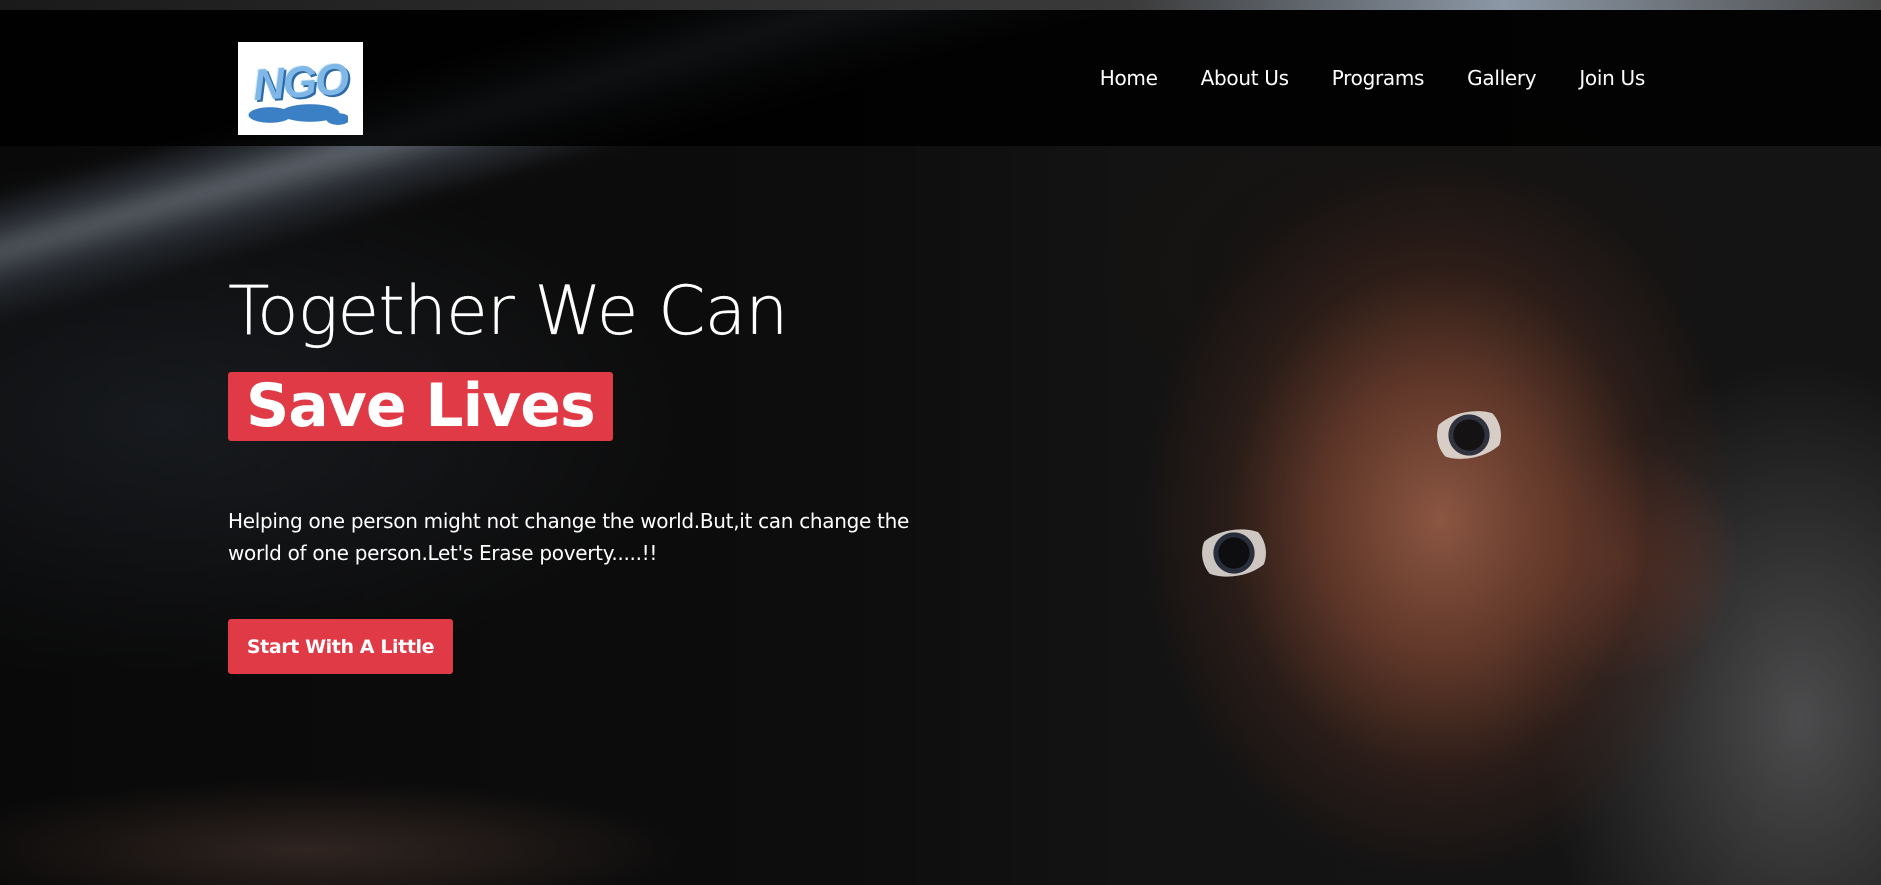 Image resolution: width=1881 pixels, height=885 pixels. I want to click on nav-about-us: About Us, so click(1245, 78).